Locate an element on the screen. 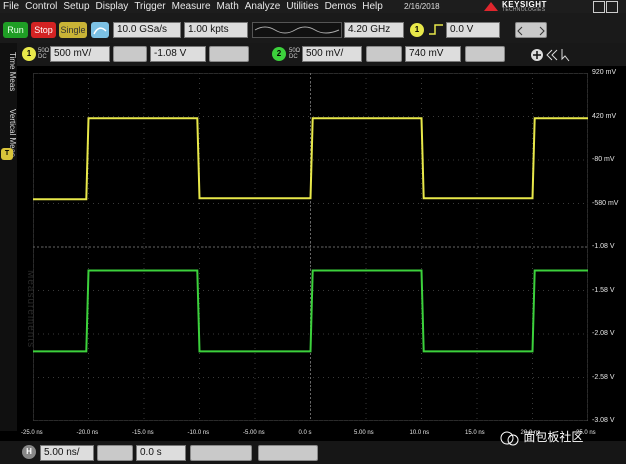  channel-2-scale-field: 500 mV/ is located at coordinates (332, 54).